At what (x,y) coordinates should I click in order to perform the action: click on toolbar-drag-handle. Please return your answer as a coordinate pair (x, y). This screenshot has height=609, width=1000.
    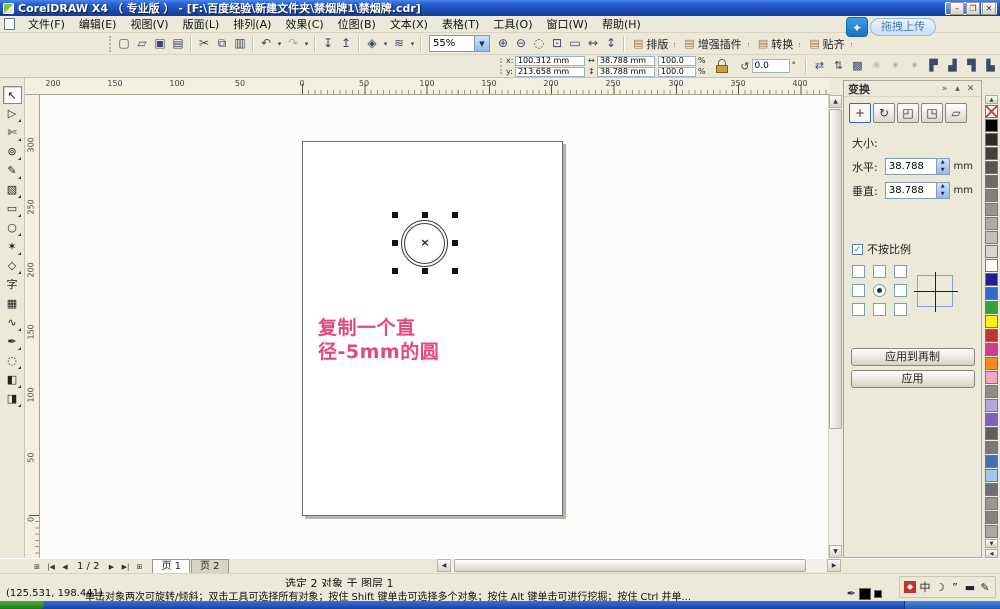
    Looking at the image, I should click on (110, 43).